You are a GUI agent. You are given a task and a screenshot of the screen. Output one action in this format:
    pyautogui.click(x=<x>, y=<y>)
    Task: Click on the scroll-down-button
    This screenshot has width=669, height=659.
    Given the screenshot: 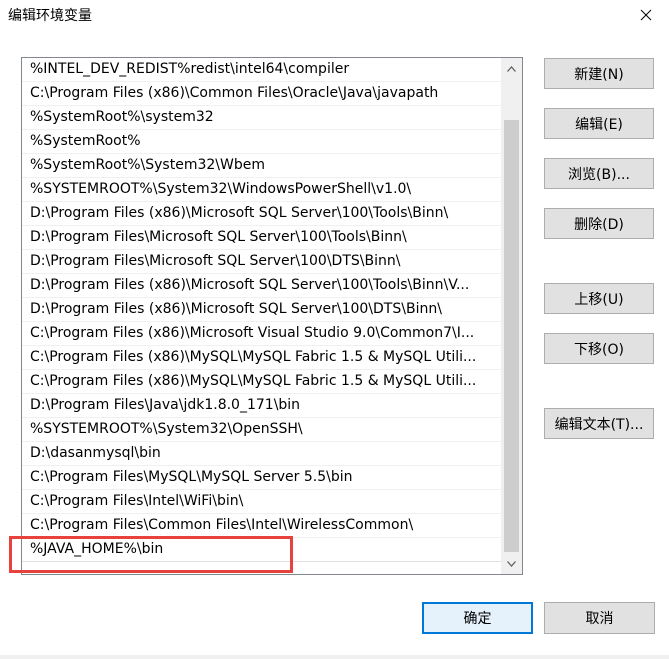 What is the action you would take?
    pyautogui.click(x=511, y=563)
    